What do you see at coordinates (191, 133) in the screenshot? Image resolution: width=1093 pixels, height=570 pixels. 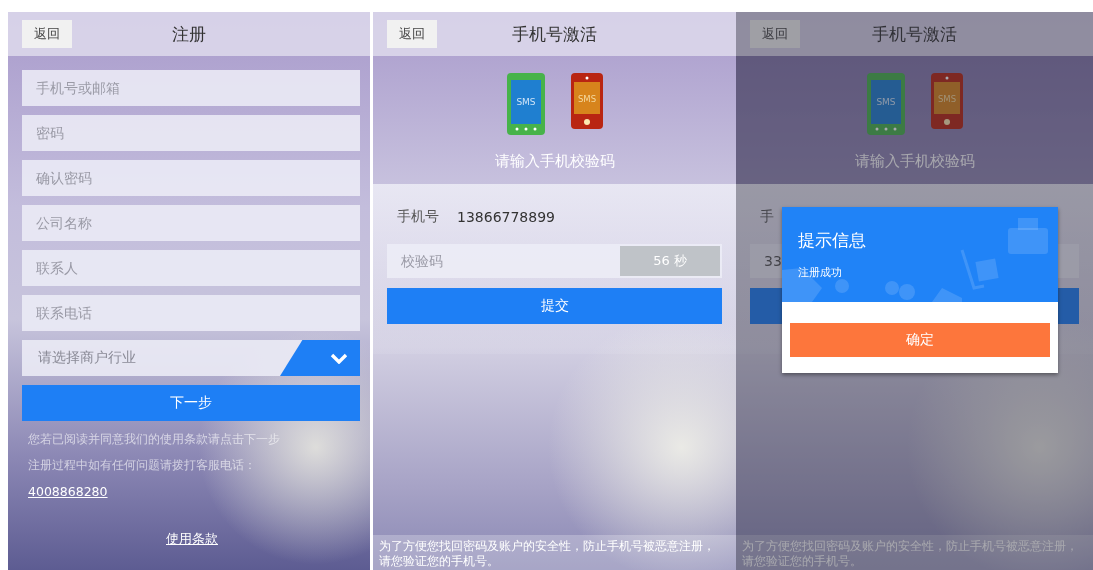 I see `text-field: 密码` at bounding box center [191, 133].